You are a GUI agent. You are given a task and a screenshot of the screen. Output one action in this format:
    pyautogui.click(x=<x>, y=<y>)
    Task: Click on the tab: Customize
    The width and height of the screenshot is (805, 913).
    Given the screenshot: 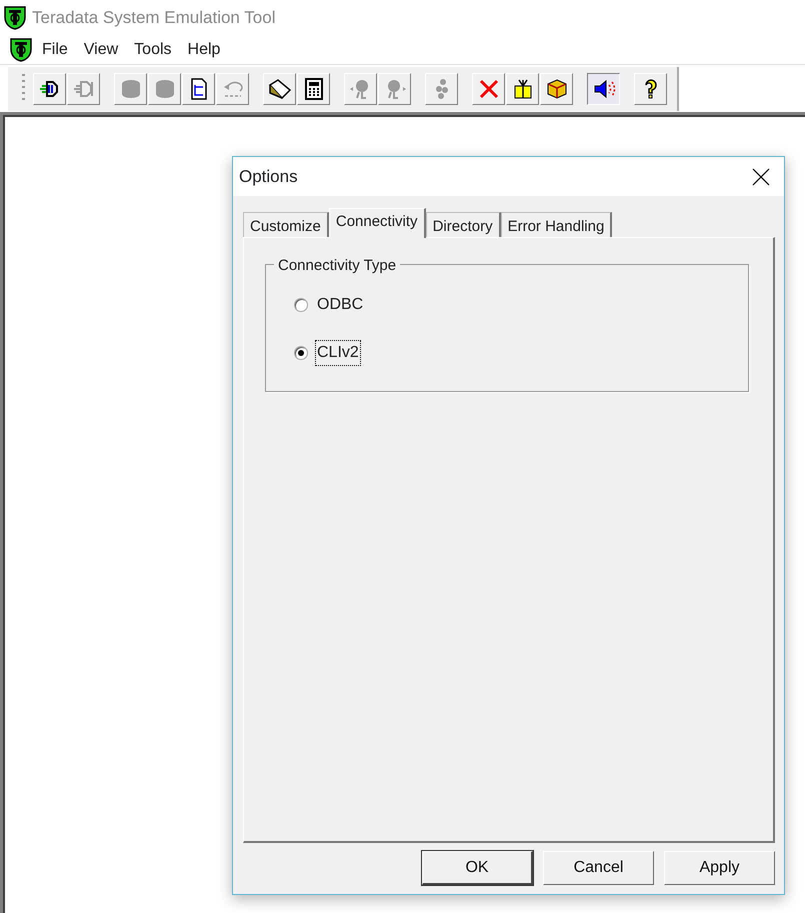 What is the action you would take?
    pyautogui.click(x=286, y=224)
    